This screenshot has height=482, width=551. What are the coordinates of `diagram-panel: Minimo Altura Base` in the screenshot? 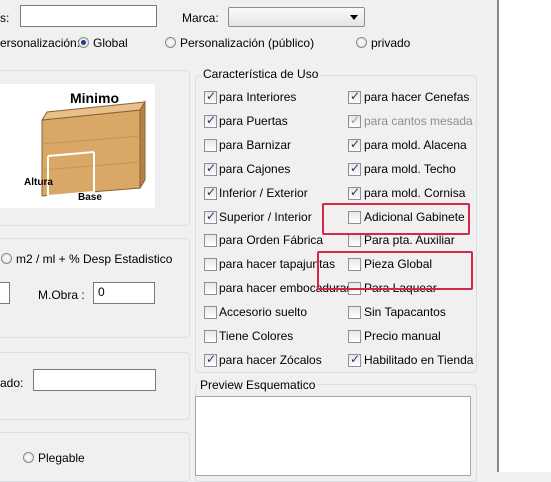 It's located at (77, 146).